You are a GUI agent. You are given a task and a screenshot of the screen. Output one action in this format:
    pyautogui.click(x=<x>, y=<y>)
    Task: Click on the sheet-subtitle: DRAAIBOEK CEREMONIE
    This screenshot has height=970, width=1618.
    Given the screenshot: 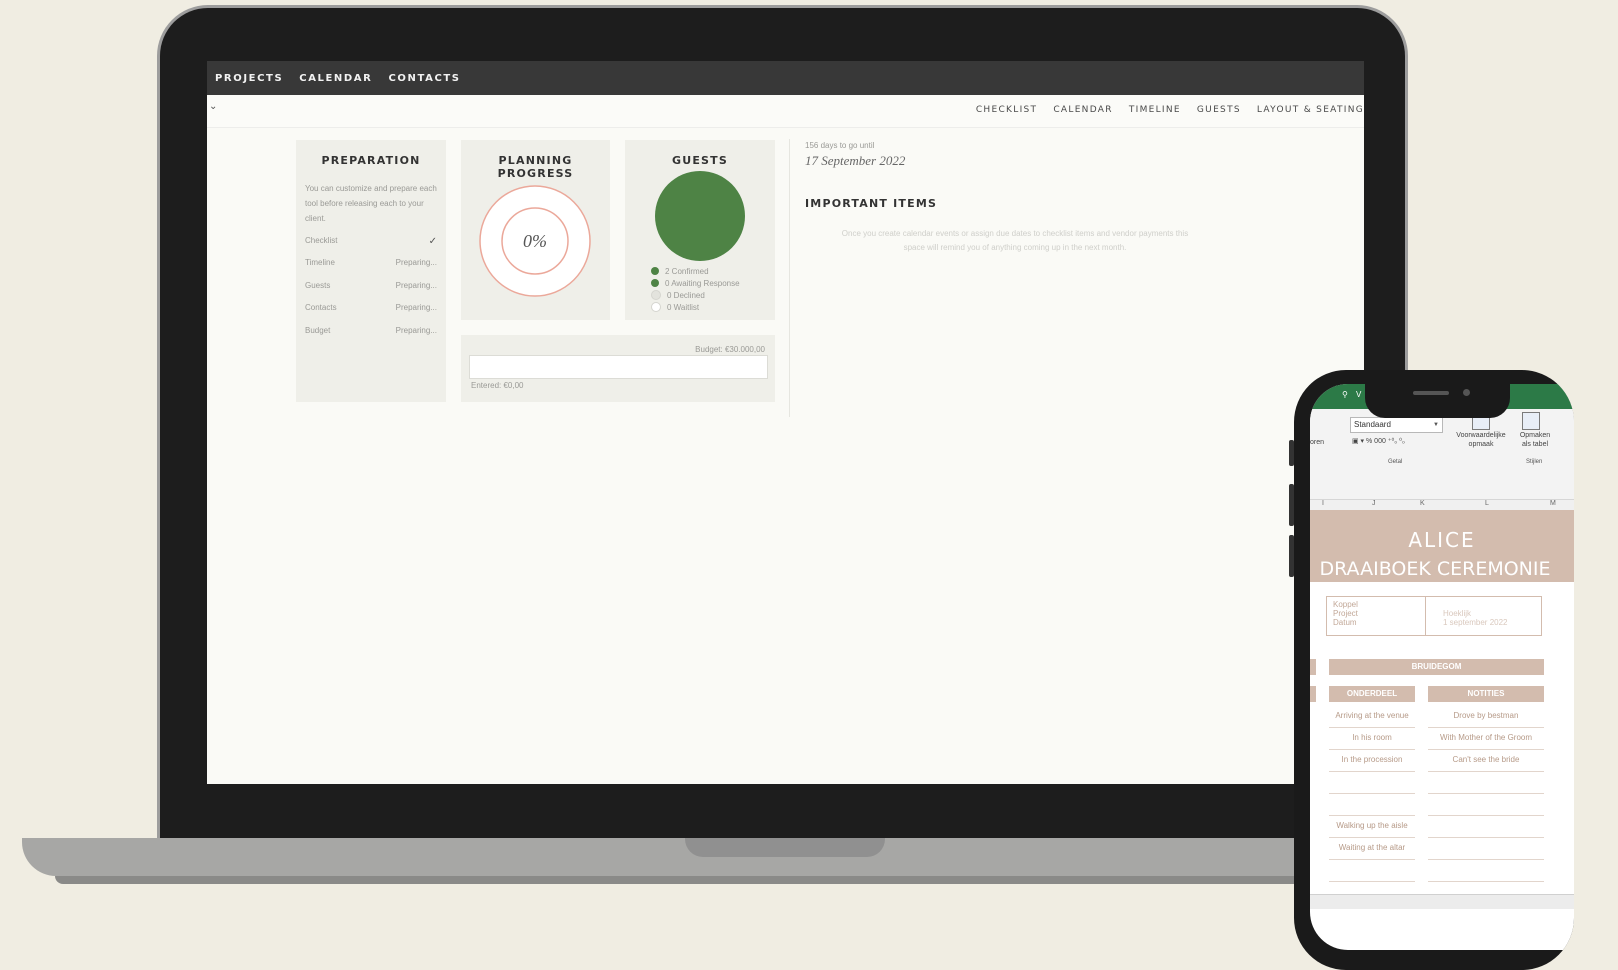 What is the action you would take?
    pyautogui.click(x=1435, y=569)
    